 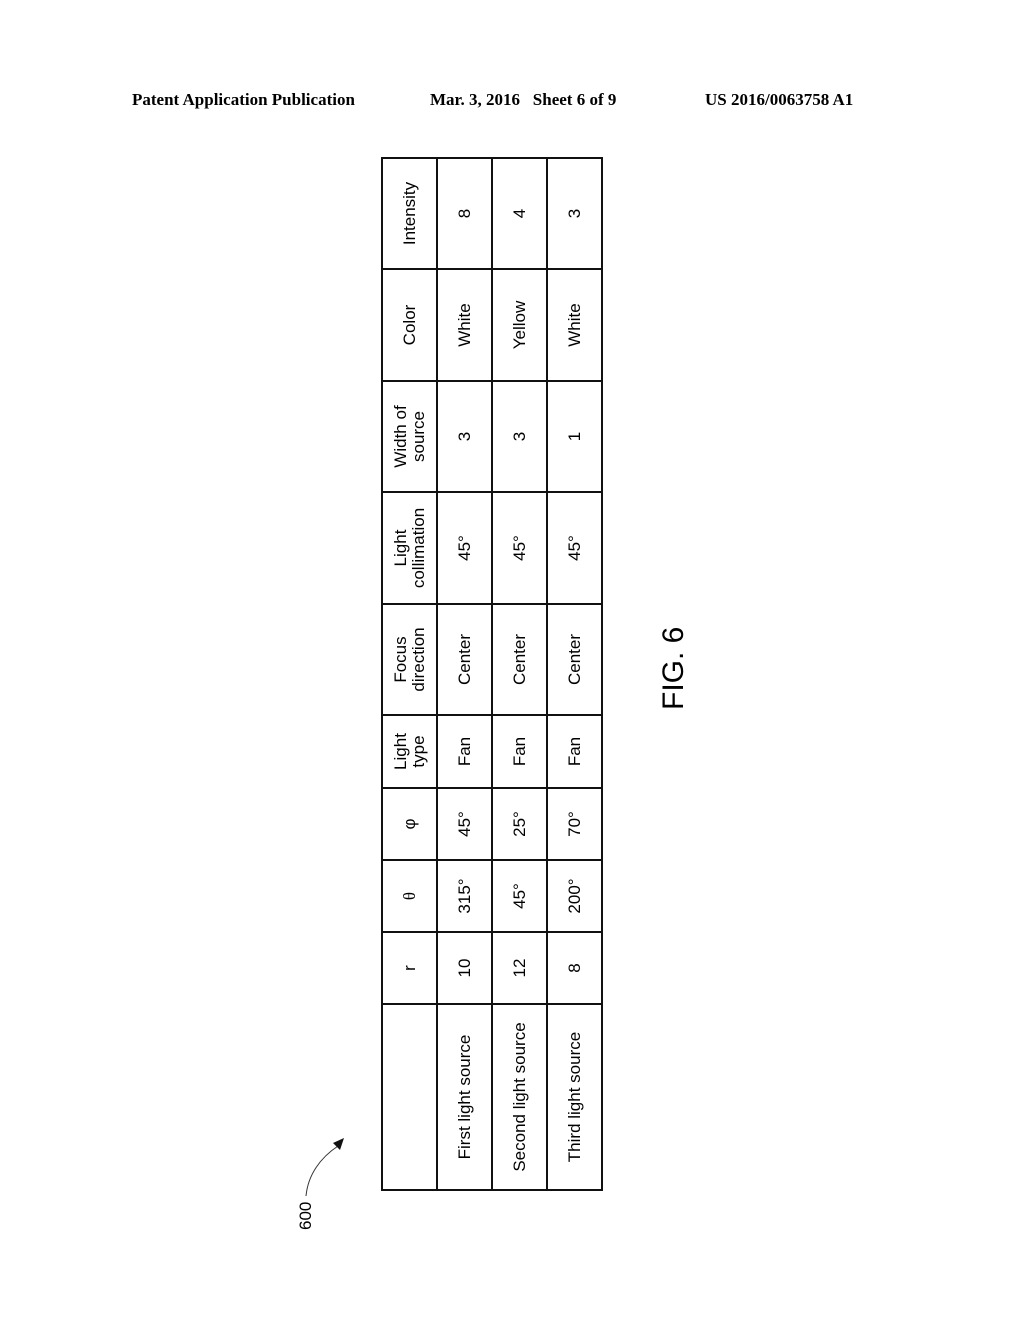 I want to click on cell-theta: 315°, so click(x=464, y=896).